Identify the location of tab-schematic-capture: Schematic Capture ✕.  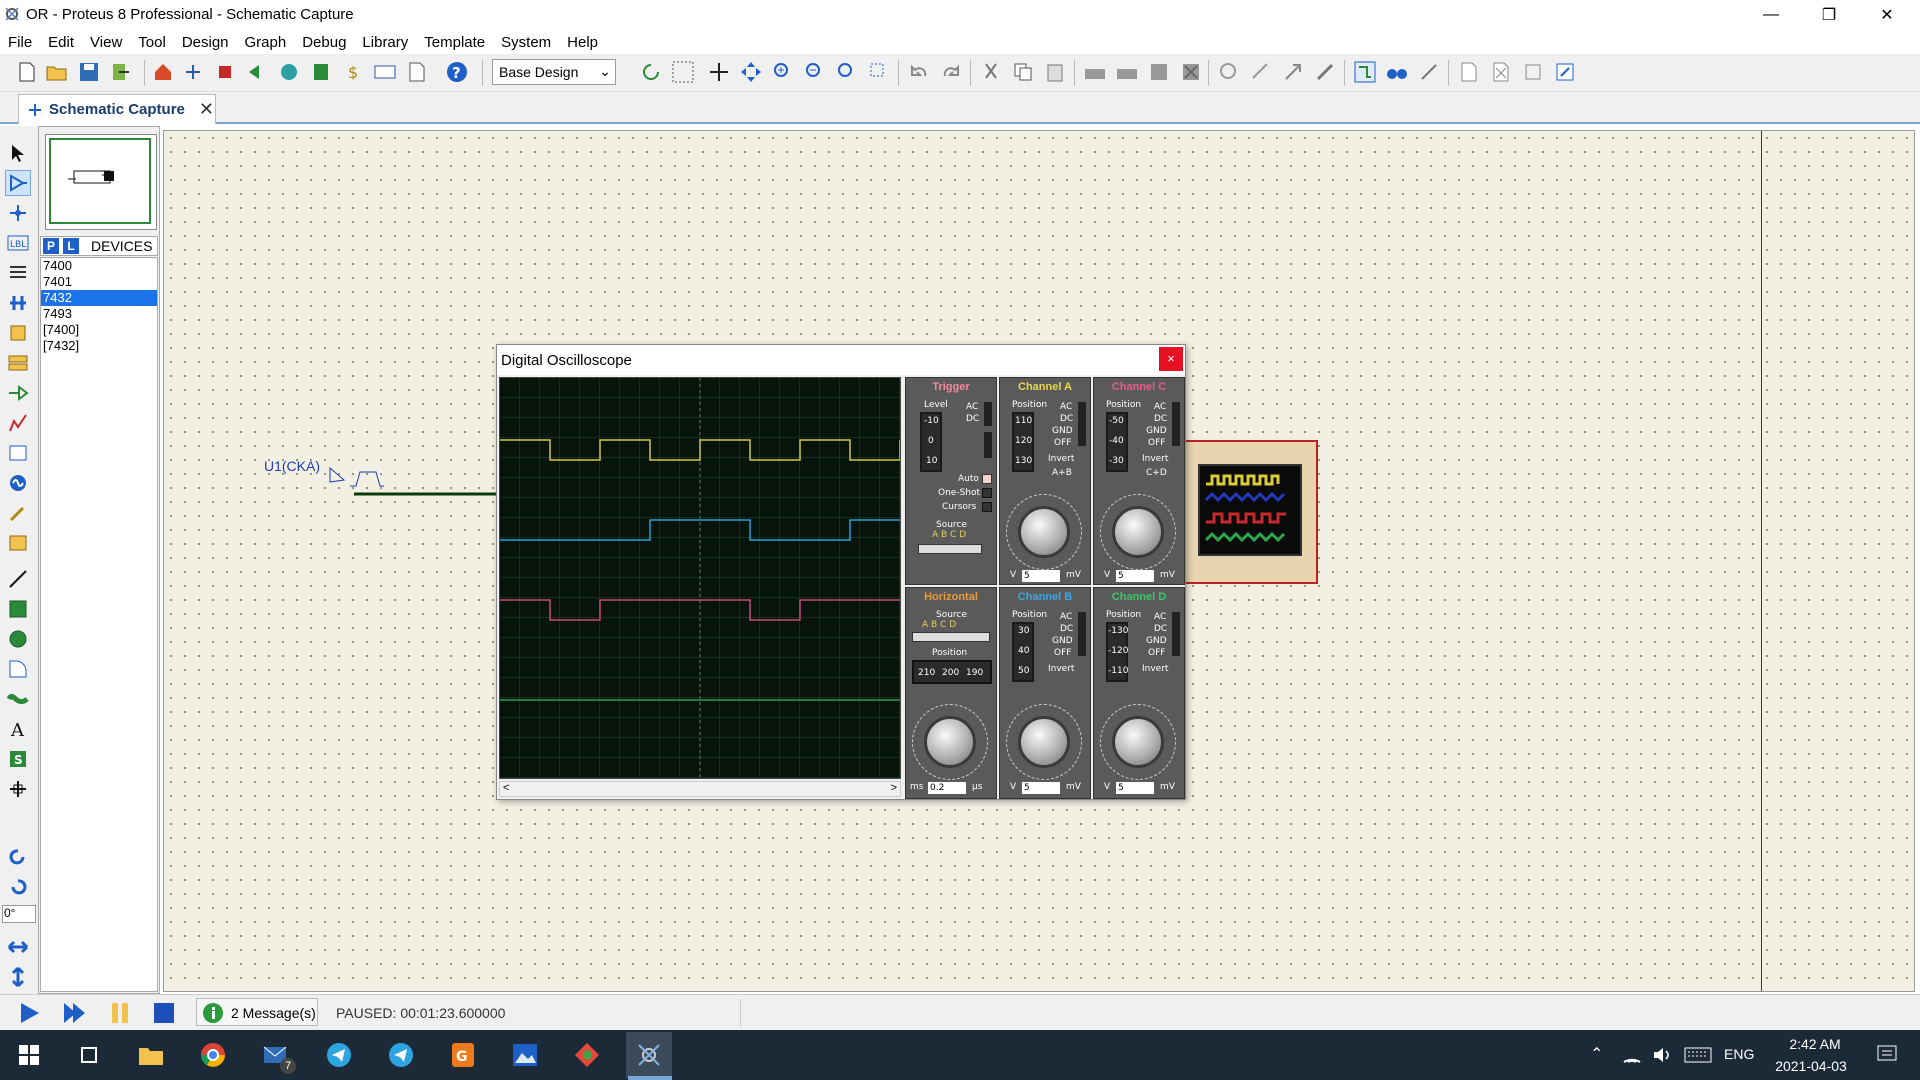
(117, 109).